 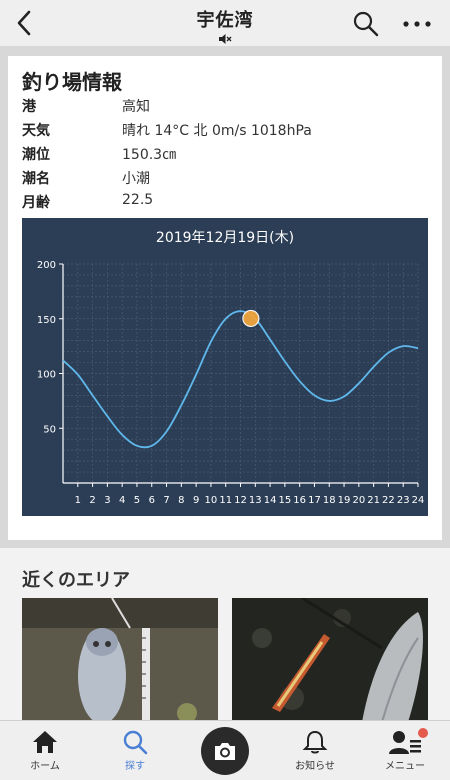 I want to click on y-tick-label: 100, so click(x=46, y=375).